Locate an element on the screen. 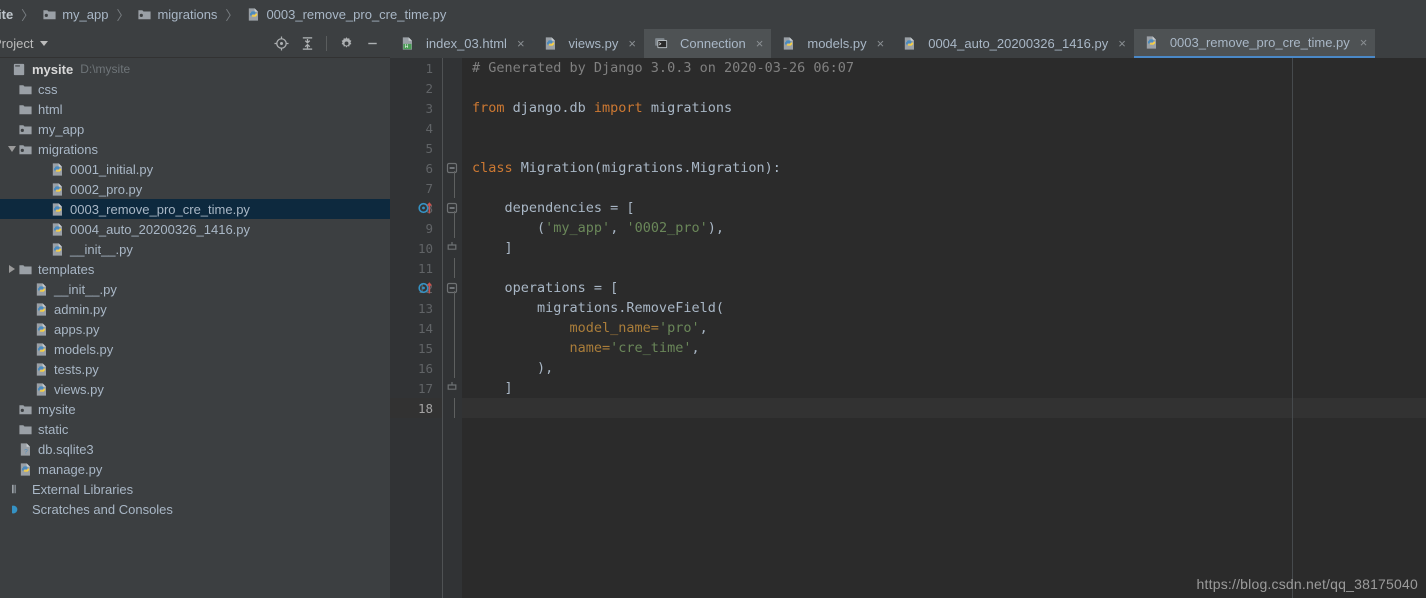 This screenshot has height=598, width=1426. tree-row: migrations is located at coordinates (195, 149).